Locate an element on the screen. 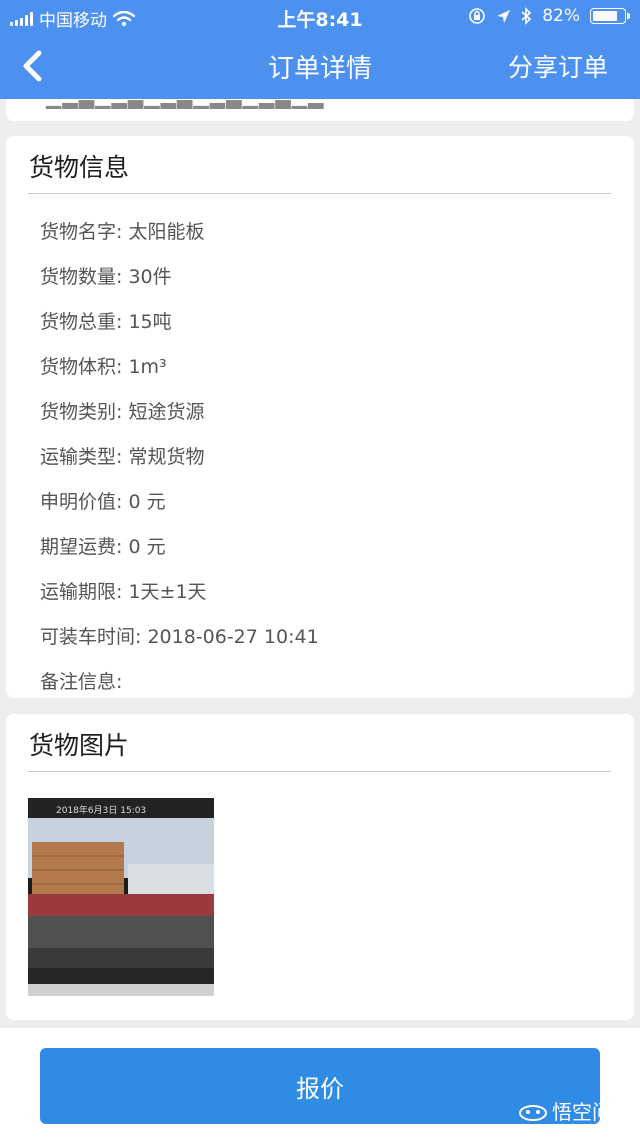 Image resolution: width=640 pixels, height=1138 pixels. previous-card: ▁▂▃▁▂▃▁▂▃▁▂▃▁▂▃▁▂ is located at coordinates (320, 110).